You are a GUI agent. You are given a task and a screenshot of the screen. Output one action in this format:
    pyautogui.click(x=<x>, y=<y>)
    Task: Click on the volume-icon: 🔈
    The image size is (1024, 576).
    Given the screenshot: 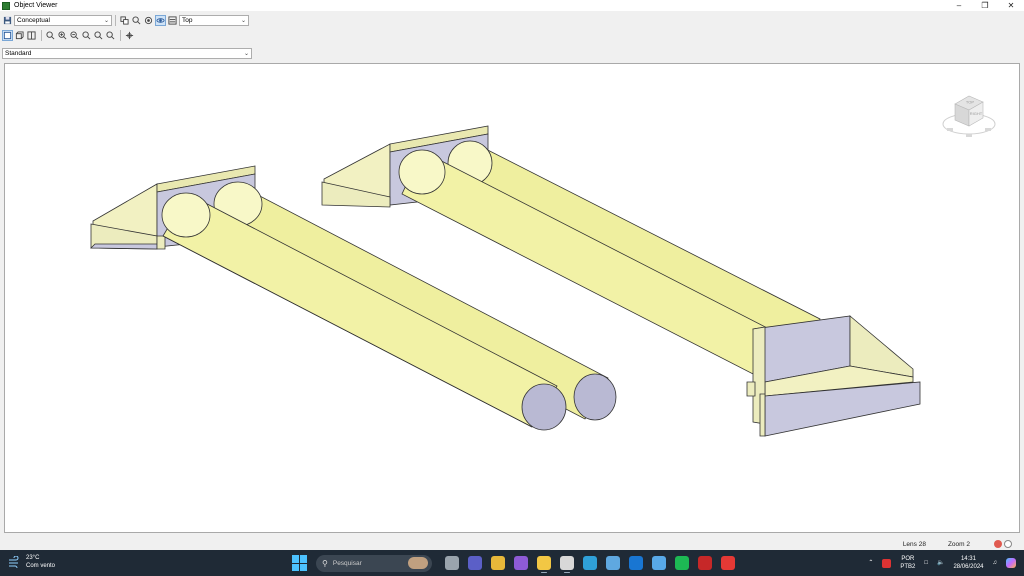 What is the action you would take?
    pyautogui.click(x=940, y=563)
    